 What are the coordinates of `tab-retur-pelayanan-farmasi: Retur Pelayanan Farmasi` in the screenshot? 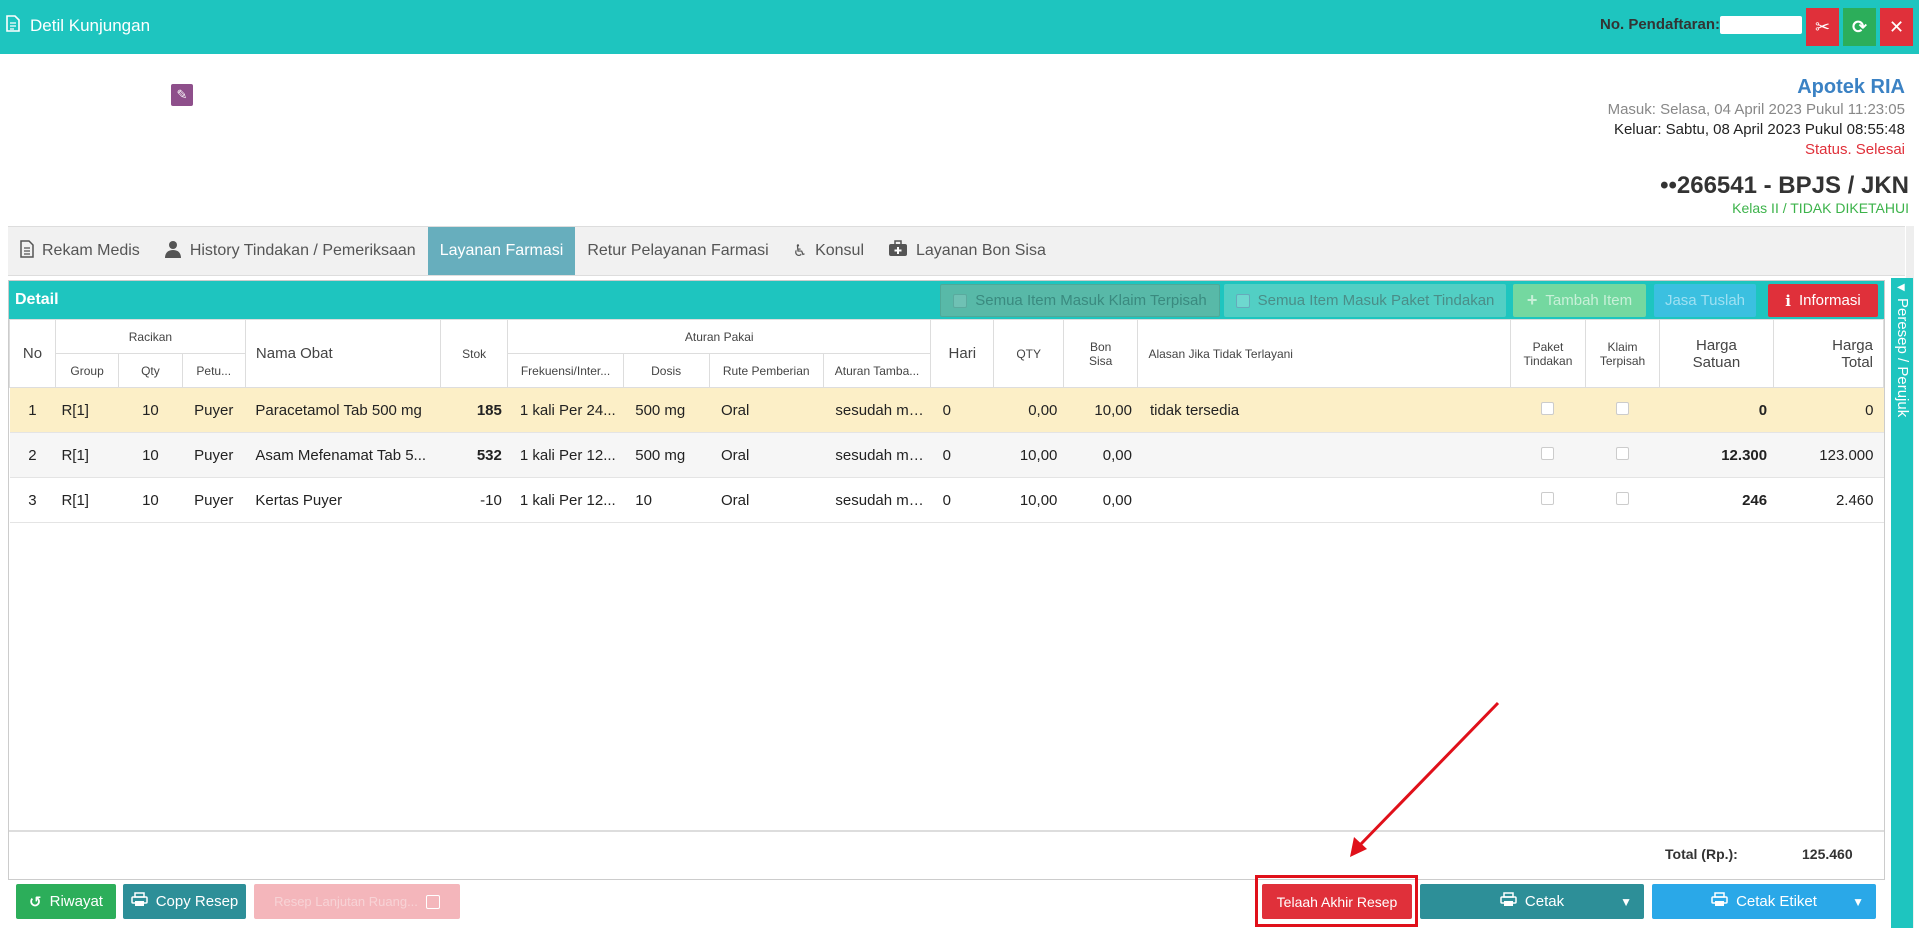 It's located at (677, 251).